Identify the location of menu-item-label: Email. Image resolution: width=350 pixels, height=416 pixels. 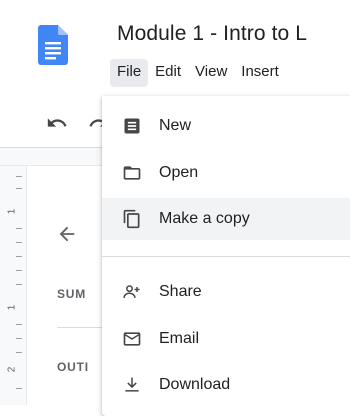
(179, 338).